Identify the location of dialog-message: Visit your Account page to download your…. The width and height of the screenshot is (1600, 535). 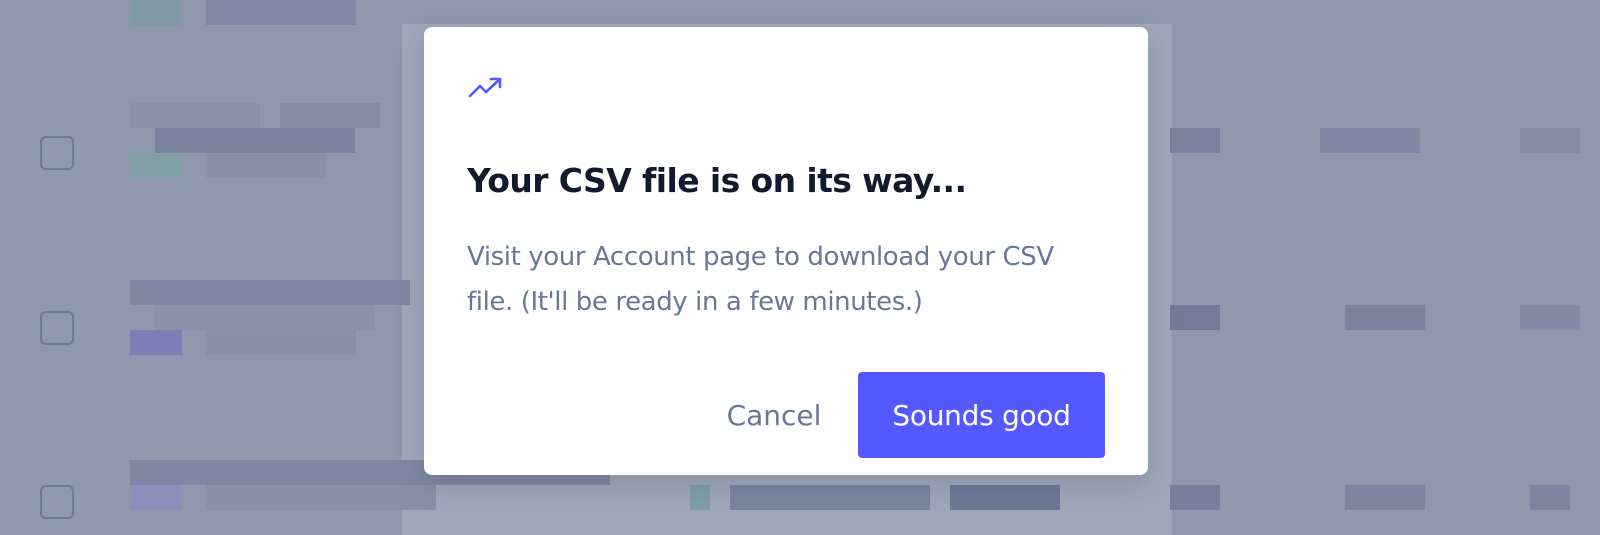
(760, 279).